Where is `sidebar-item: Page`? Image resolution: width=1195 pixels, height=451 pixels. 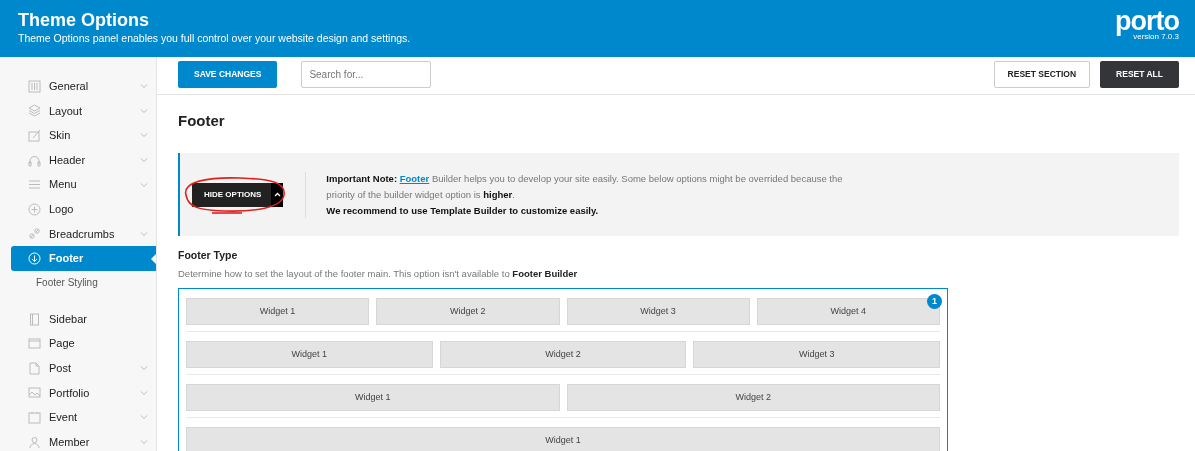 sidebar-item: Page is located at coordinates (83, 343).